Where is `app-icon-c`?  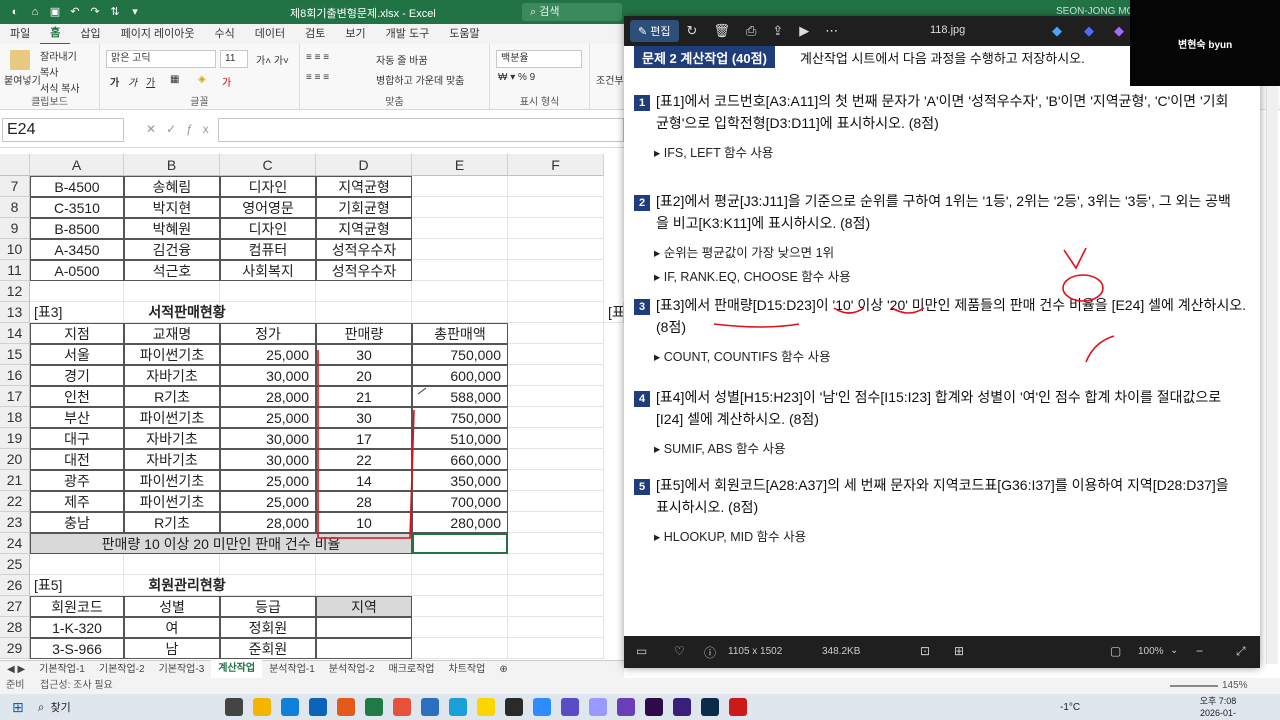
app-icon-c is located at coordinates (514, 707).